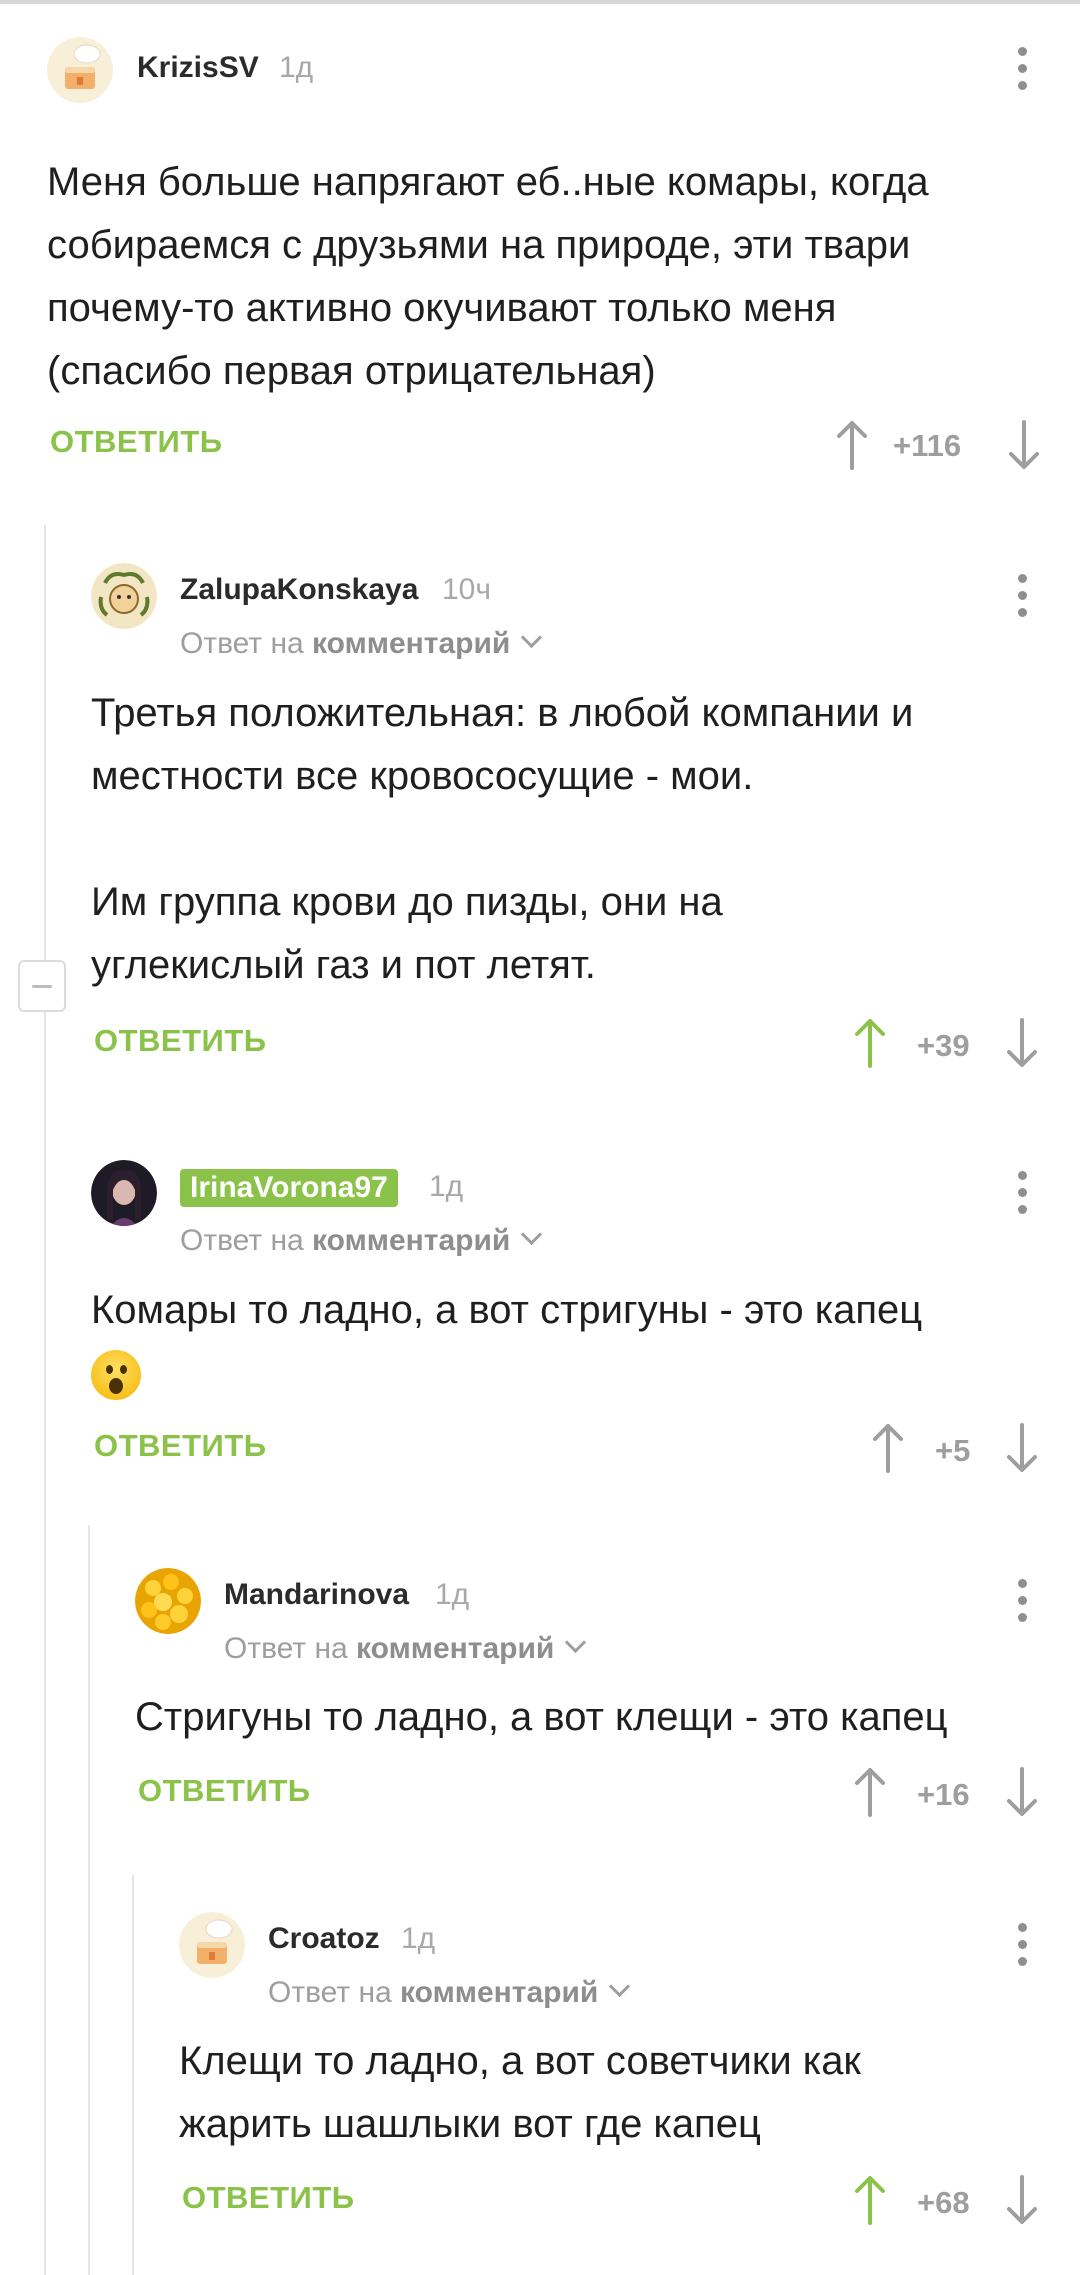  Describe the element at coordinates (506, 1373) in the screenshot. I see `comment-line-emoji` at that location.